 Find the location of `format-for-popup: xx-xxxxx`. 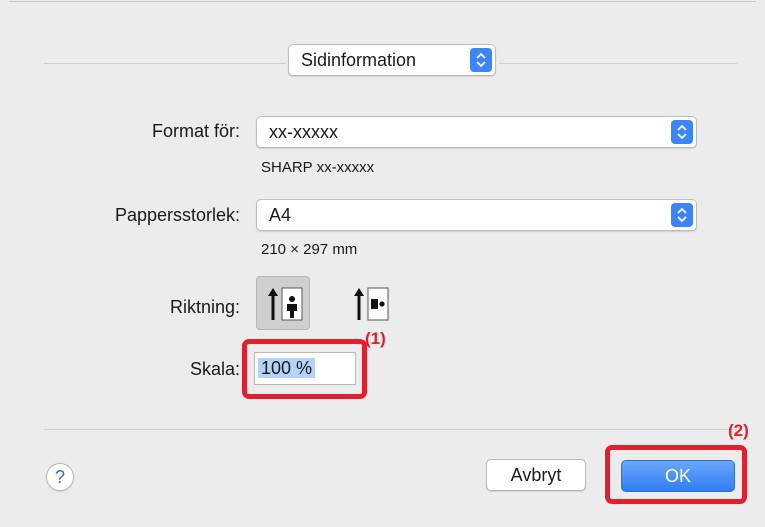

format-for-popup: xx-xxxxx is located at coordinates (476, 132).